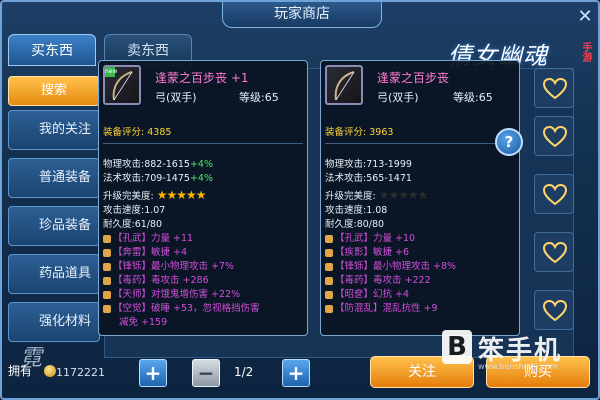 The image size is (600, 400). Describe the element at coordinates (177, 294) in the screenshot. I see `gem-text: 【天师】对饿鬼增伤害 +22%` at that location.